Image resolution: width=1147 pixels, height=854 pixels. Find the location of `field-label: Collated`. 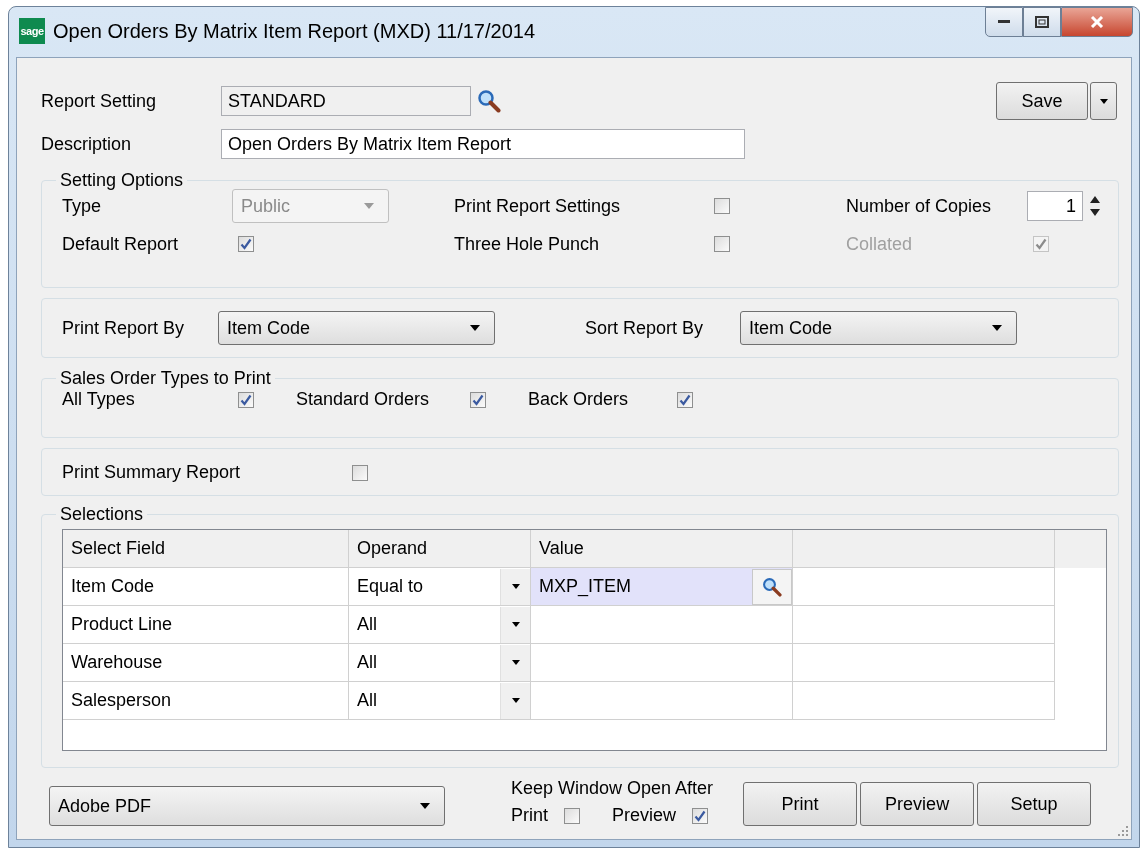

field-label: Collated is located at coordinates (880, 244).